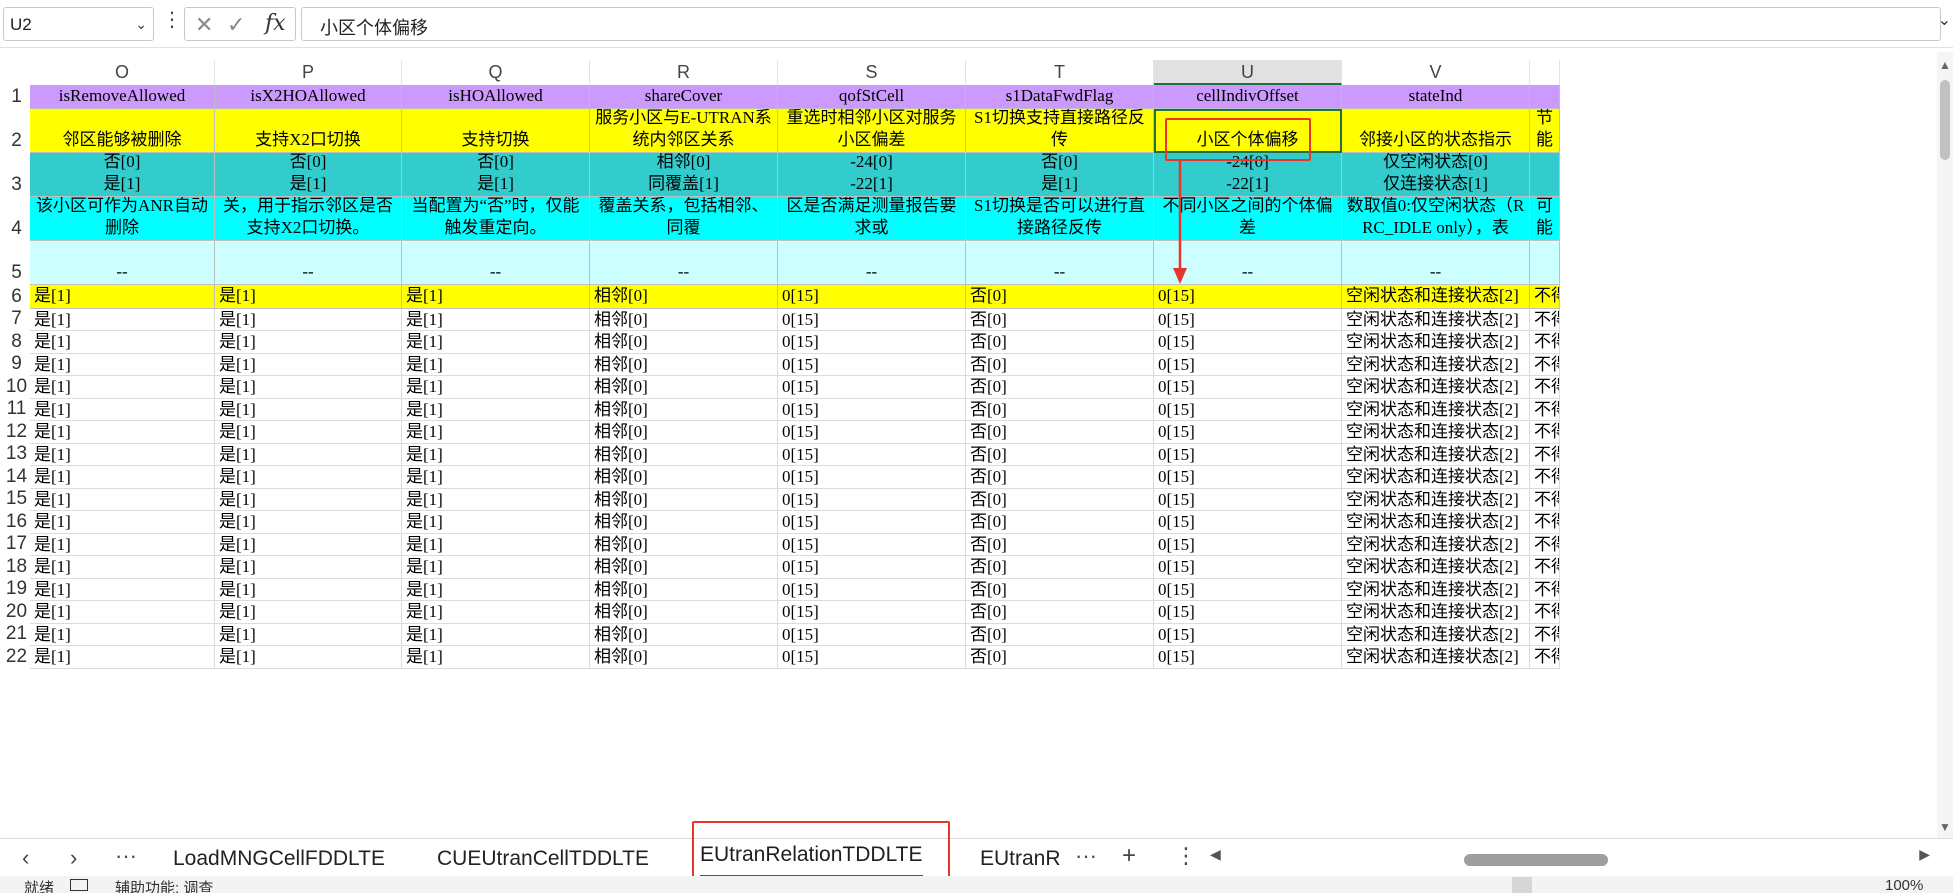  I want to click on row-header-3: 3, so click(16, 175).